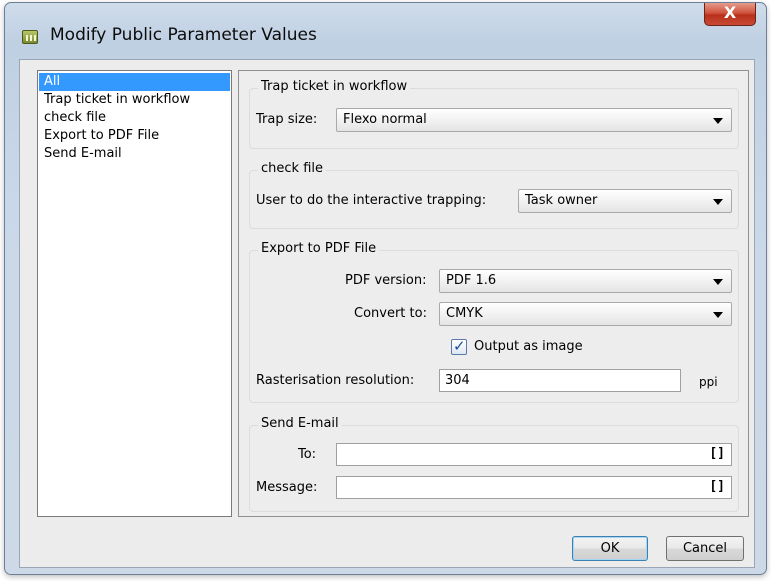  Describe the element at coordinates (528, 346) in the screenshot. I see `output-as-image-label: Output as image` at that location.